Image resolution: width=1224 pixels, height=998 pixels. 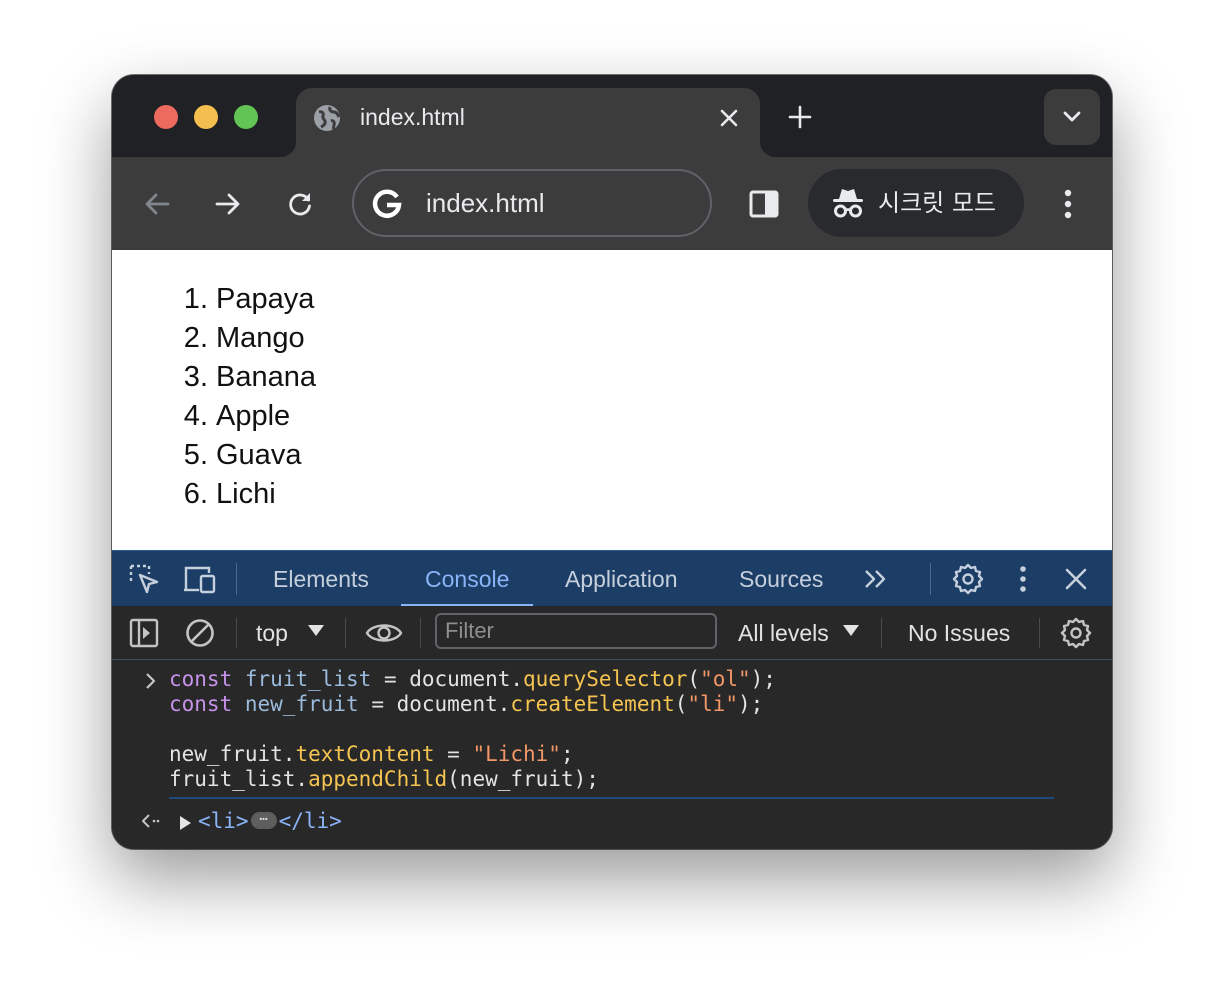 I want to click on new-tab-button, so click(x=800, y=117).